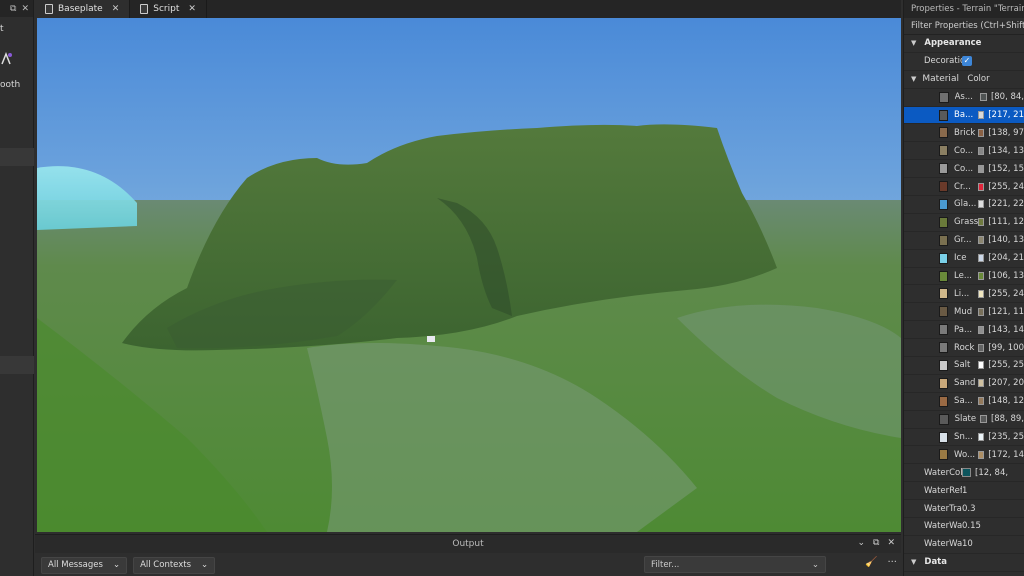 The height and width of the screenshot is (576, 1024). I want to click on material-color-value: [204, 21, so click(1006, 258).